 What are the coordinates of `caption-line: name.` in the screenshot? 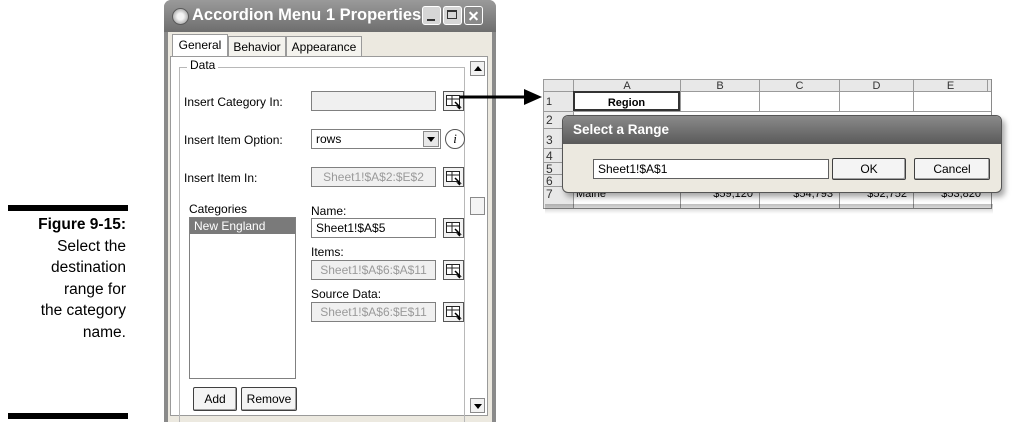 It's located at (104, 332).